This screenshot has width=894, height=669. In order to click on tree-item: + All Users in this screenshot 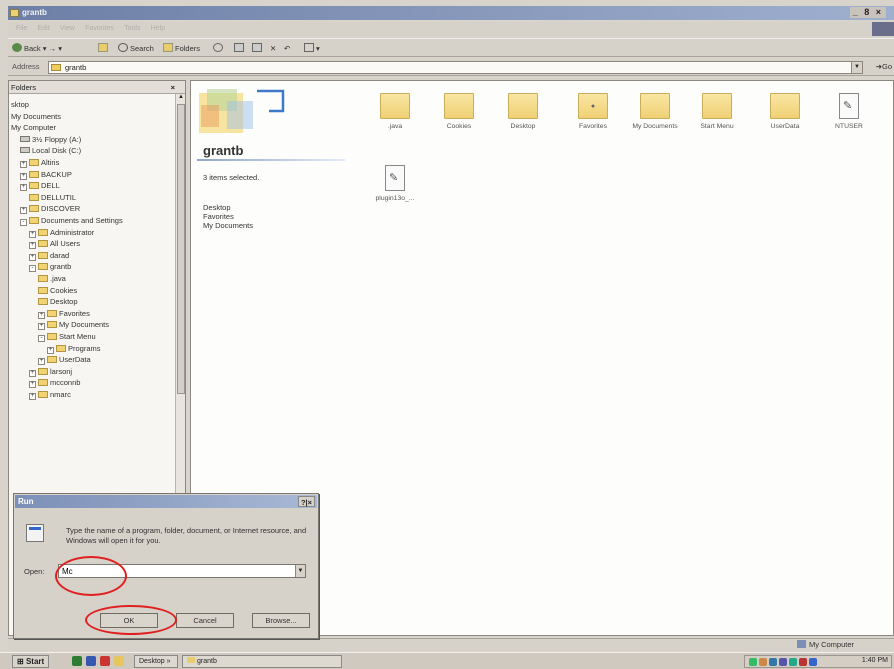, I will do `click(54, 244)`.